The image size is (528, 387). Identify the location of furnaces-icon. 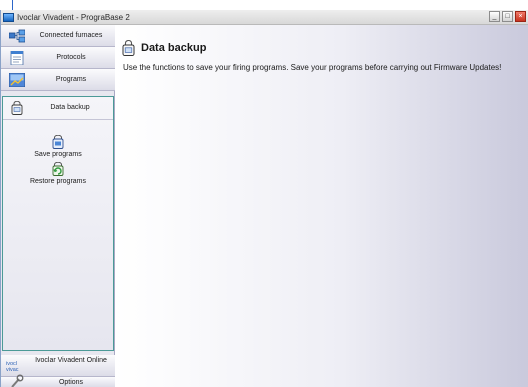
(17, 36).